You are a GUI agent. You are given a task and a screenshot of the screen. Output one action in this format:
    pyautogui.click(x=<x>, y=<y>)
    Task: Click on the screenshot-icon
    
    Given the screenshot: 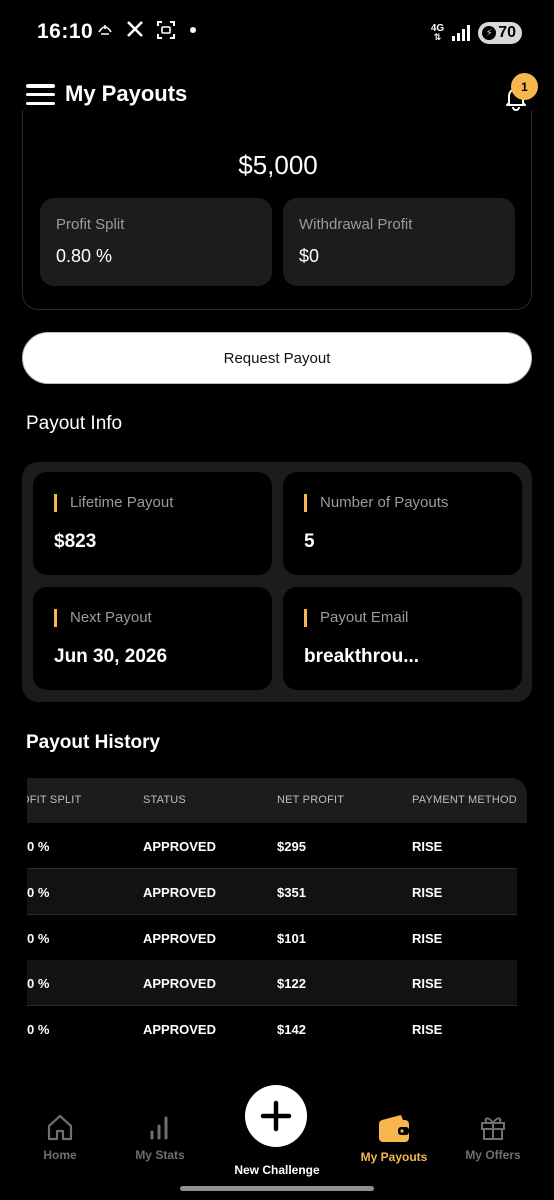 What is the action you would take?
    pyautogui.click(x=166, y=30)
    